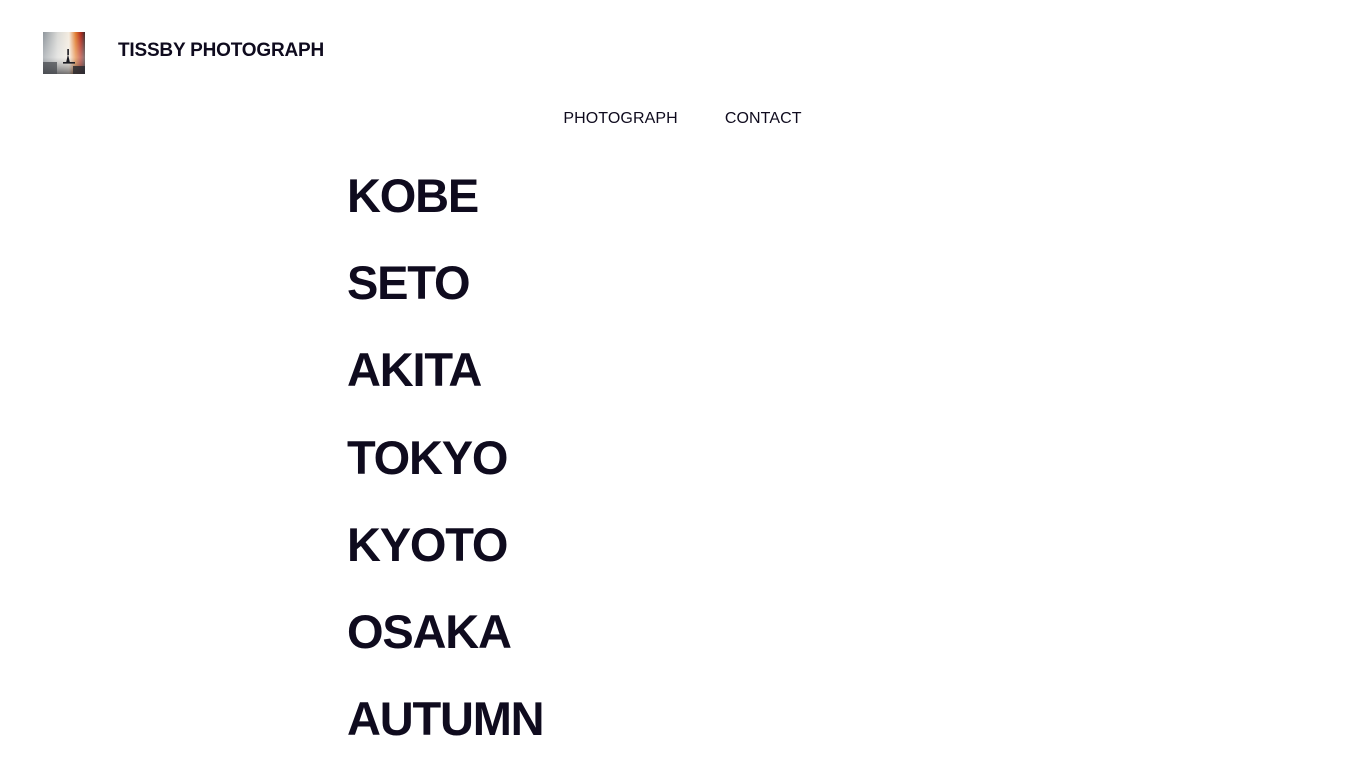 Image resolution: width=1366 pixels, height=768 pixels. I want to click on list-item: SETO, so click(445, 298).